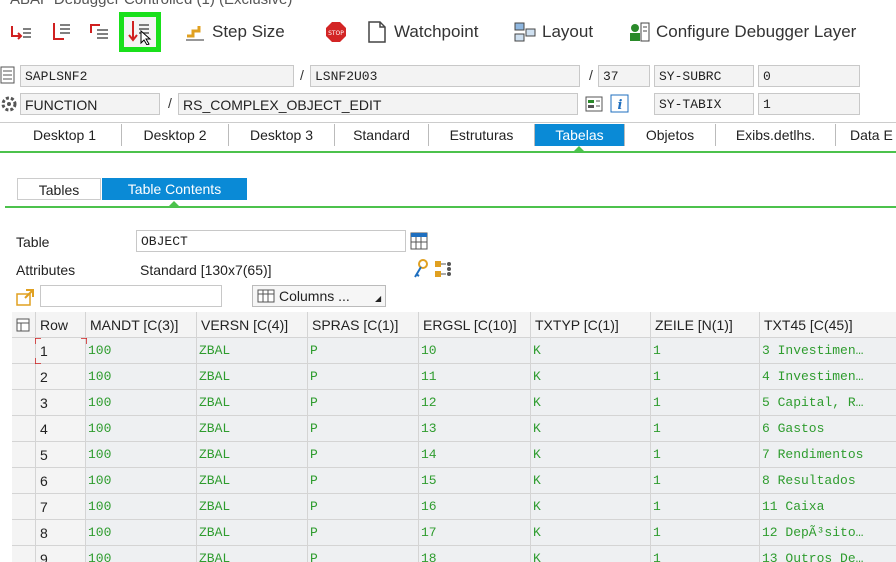 Image resolution: width=896 pixels, height=562 pixels. I want to click on table-cell: 13, so click(475, 429).